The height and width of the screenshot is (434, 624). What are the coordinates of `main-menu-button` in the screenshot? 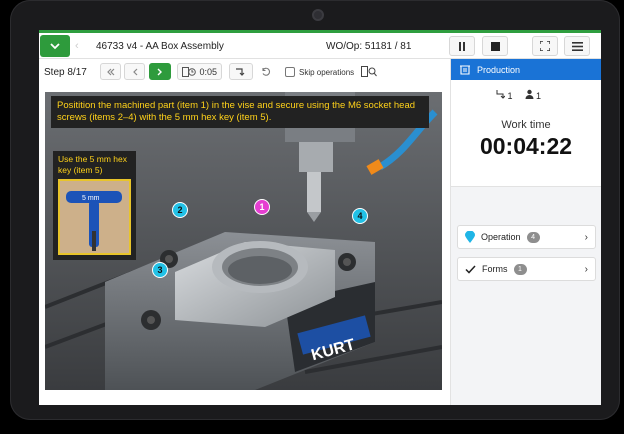 It's located at (577, 46).